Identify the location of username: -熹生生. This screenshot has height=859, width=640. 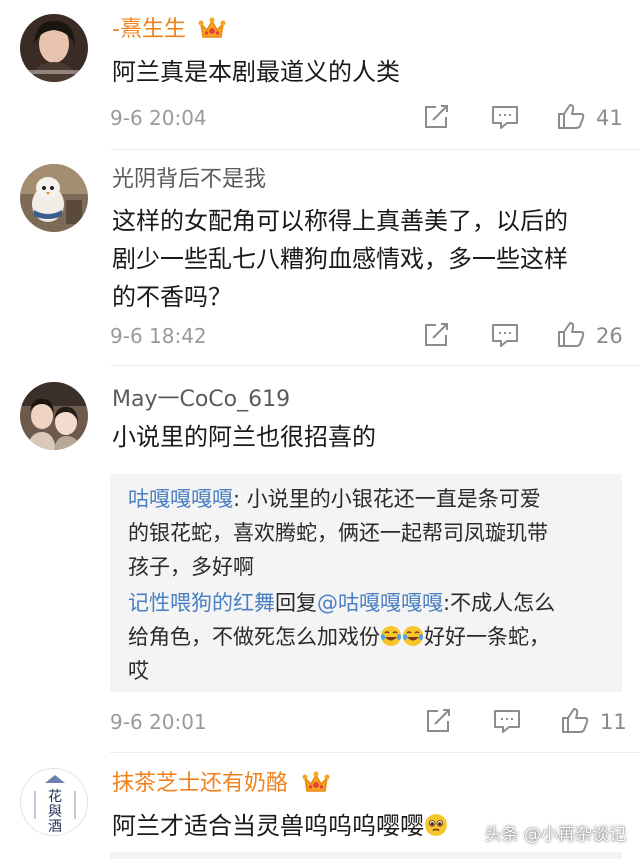
(149, 30).